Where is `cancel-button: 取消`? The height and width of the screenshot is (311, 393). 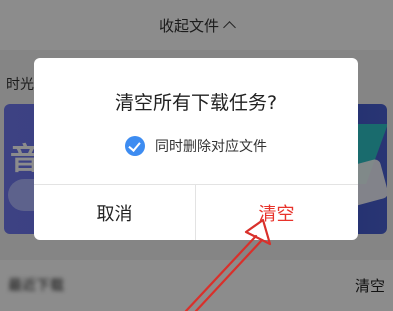 cancel-button: 取消 is located at coordinates (114, 212).